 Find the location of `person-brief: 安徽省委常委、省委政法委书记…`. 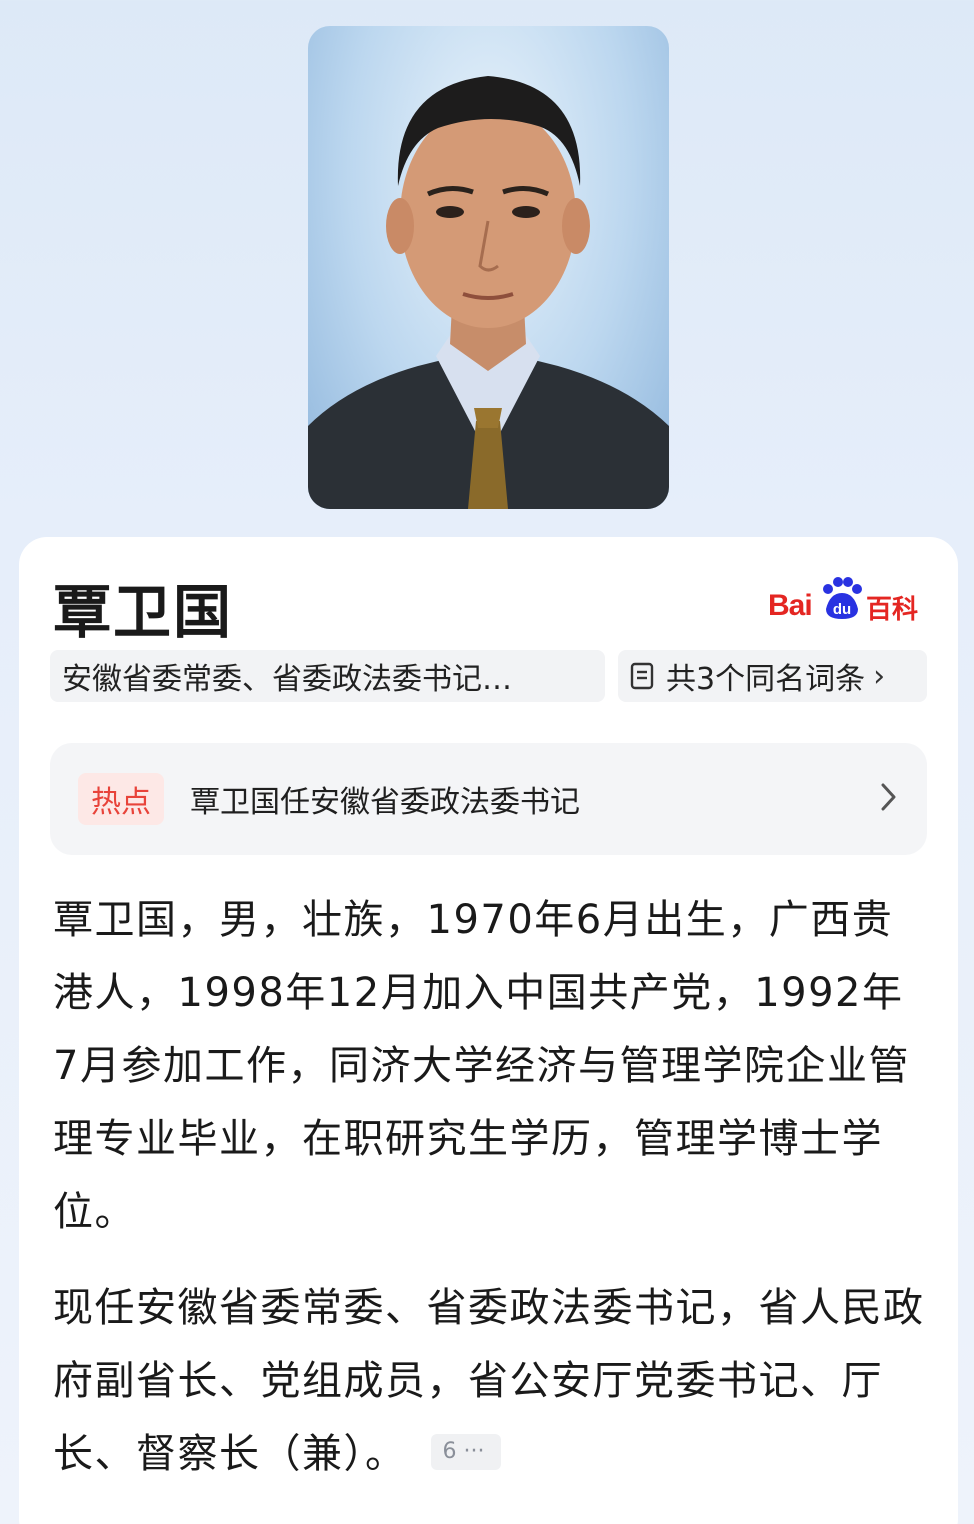

person-brief: 安徽省委常委、省委政法委书记… is located at coordinates (327, 676).